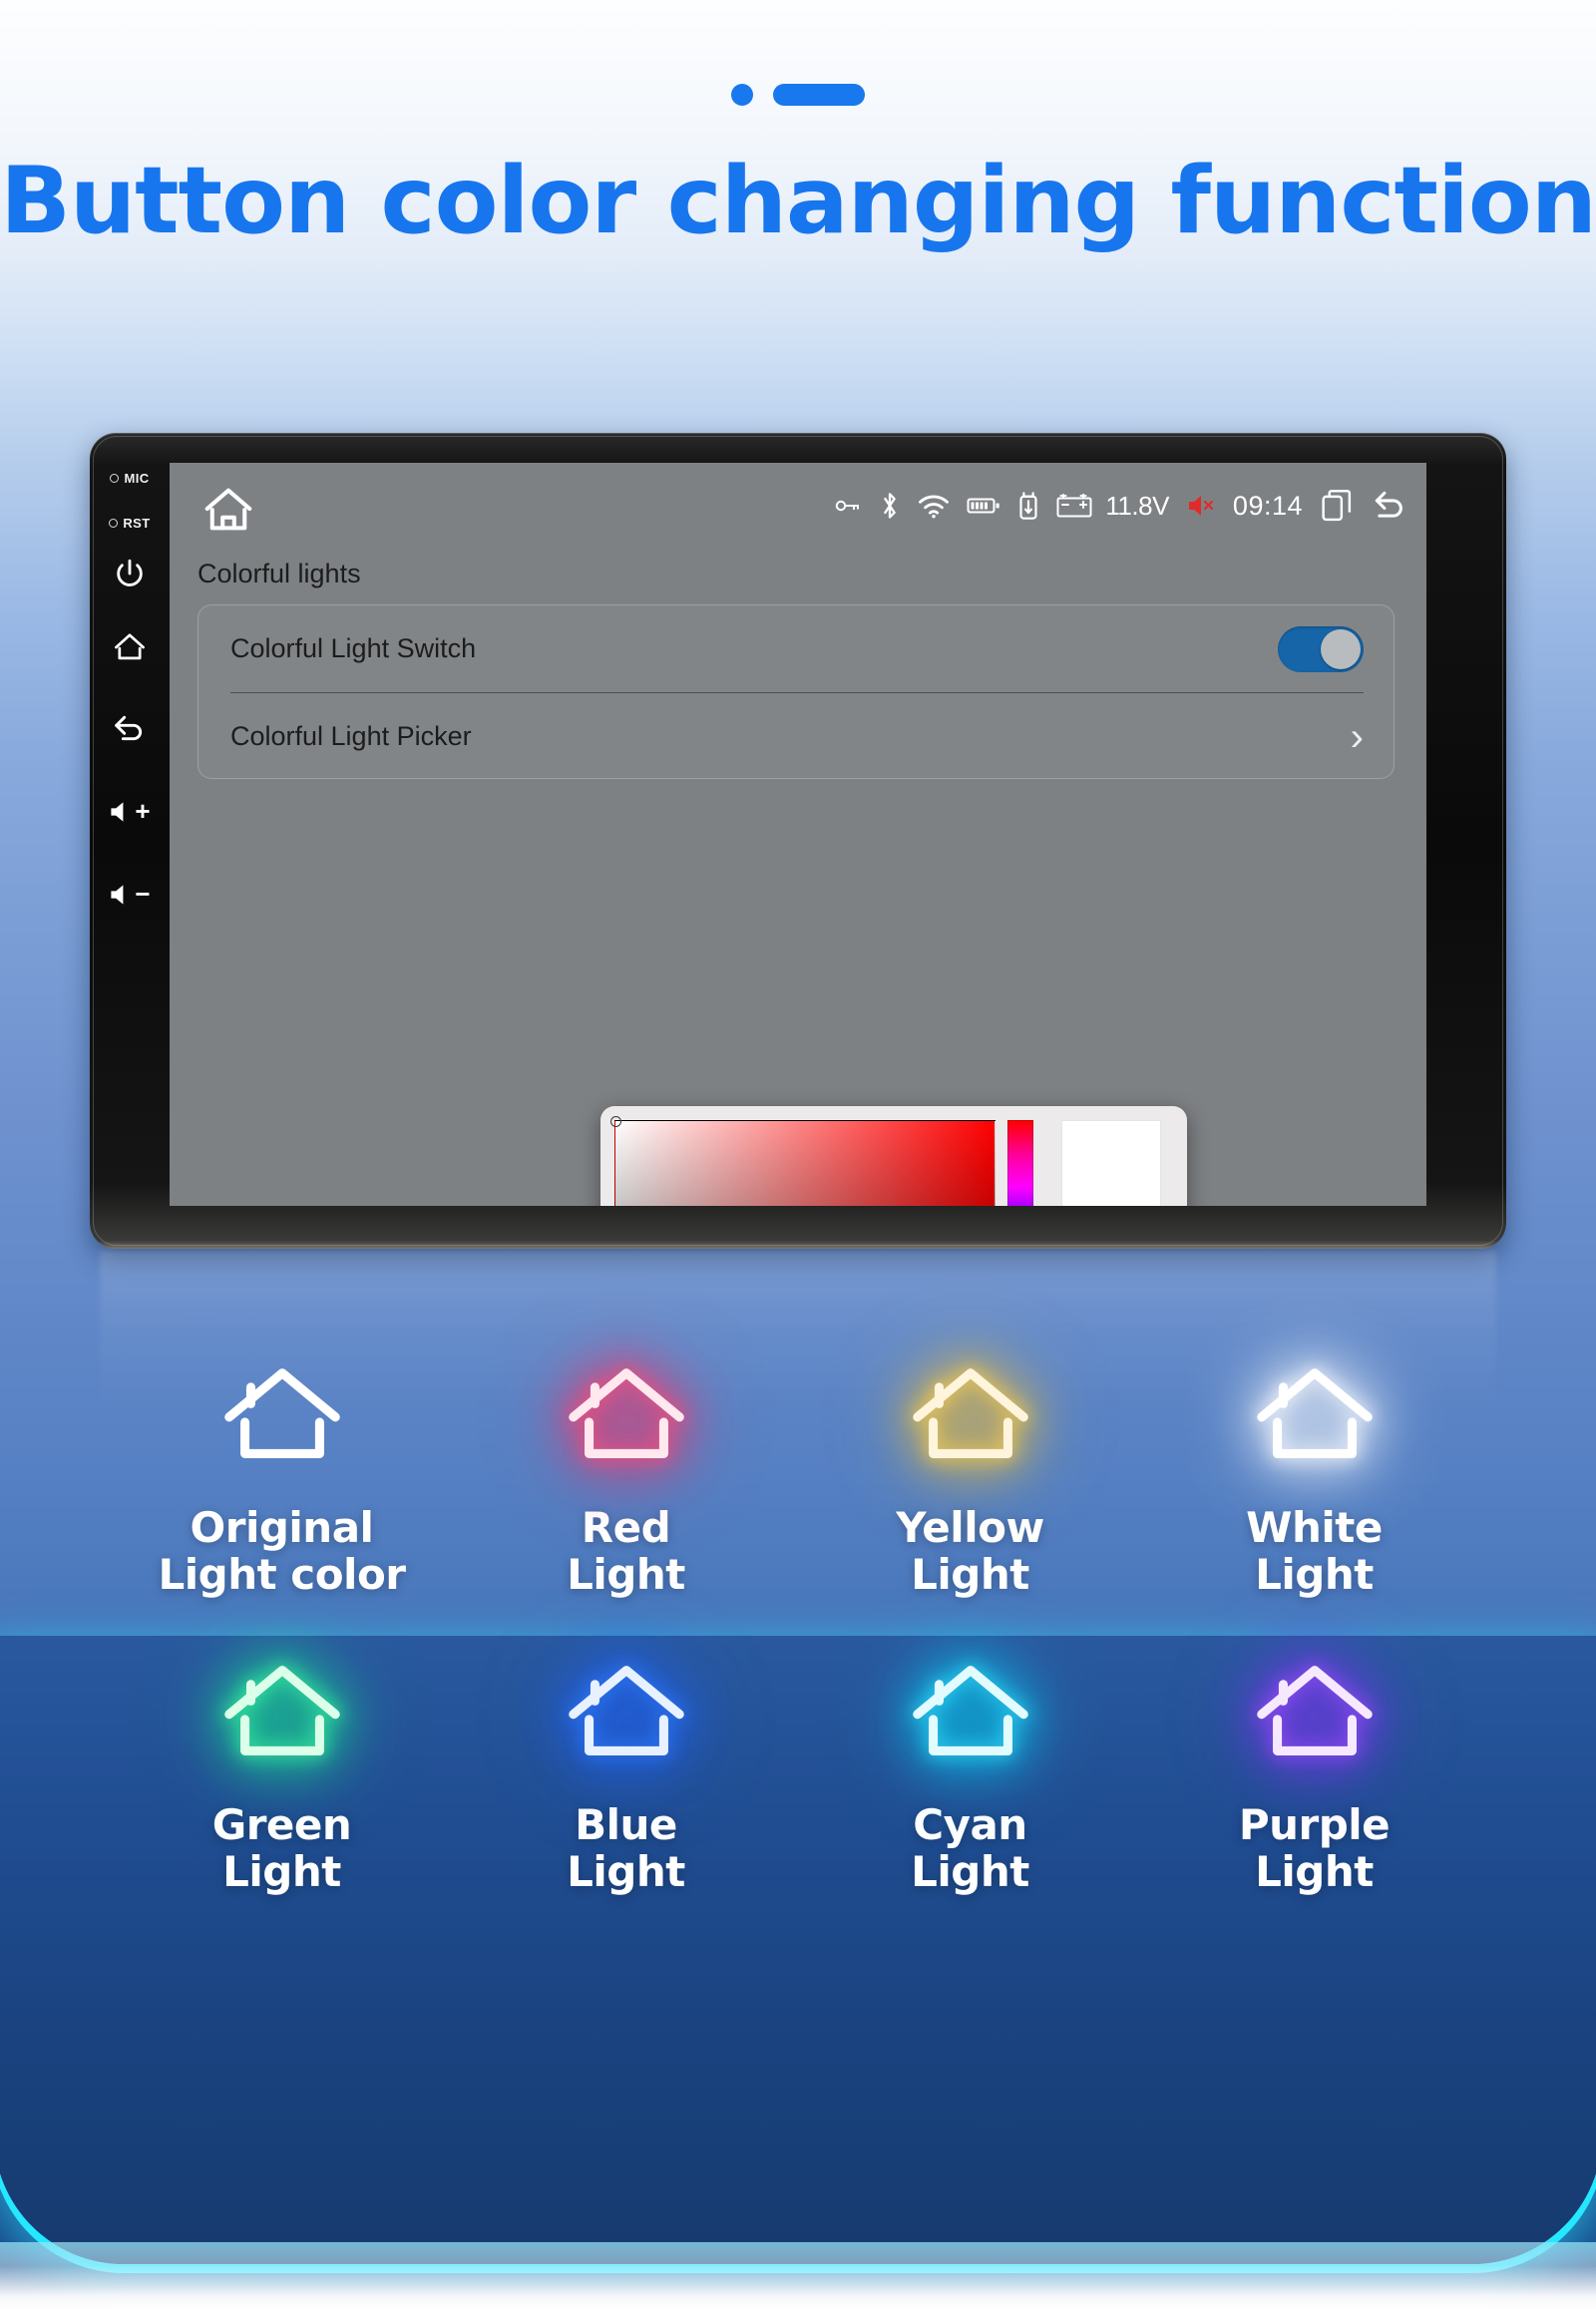 This screenshot has width=1596, height=2309. Describe the element at coordinates (934, 506) in the screenshot. I see `wifi-icon` at that location.